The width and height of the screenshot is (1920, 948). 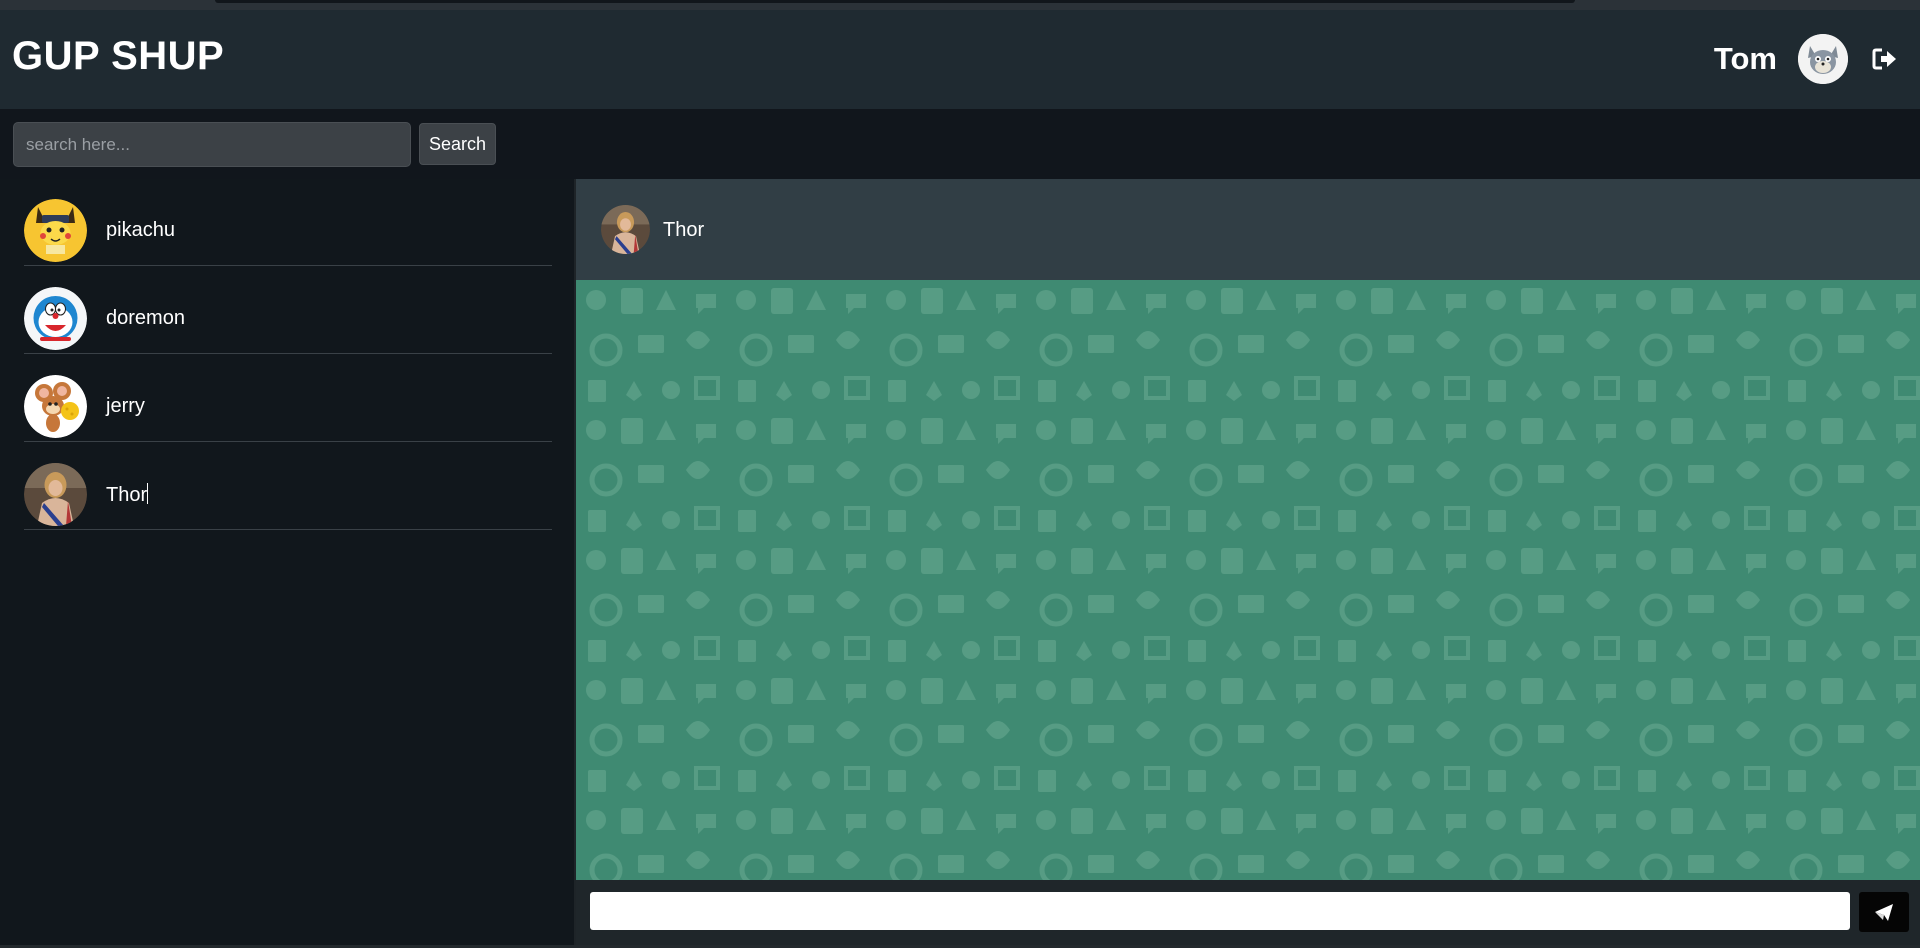 What do you see at coordinates (960, 59) in the screenshot?
I see `app-header: GUP SHUP Tom` at bounding box center [960, 59].